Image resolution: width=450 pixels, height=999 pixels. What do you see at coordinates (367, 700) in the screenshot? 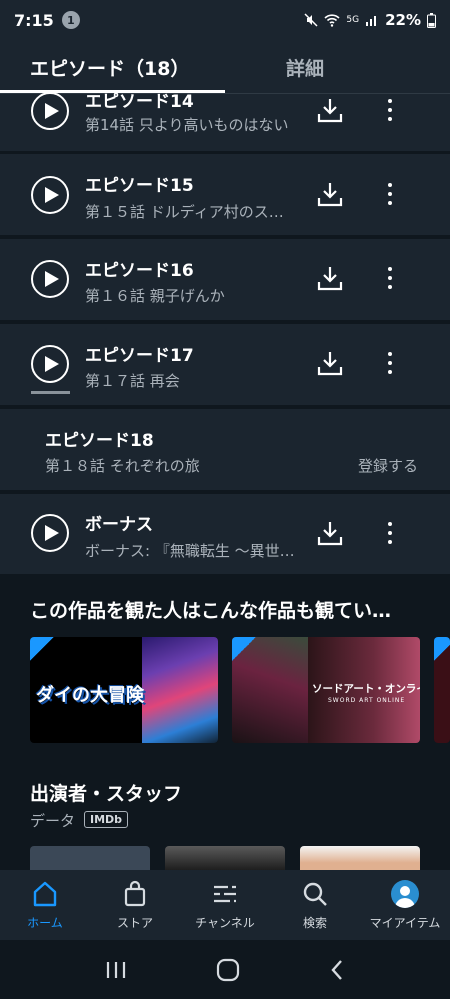
I see `card-title-sublogo: SWORD ART ONLINE` at bounding box center [367, 700].